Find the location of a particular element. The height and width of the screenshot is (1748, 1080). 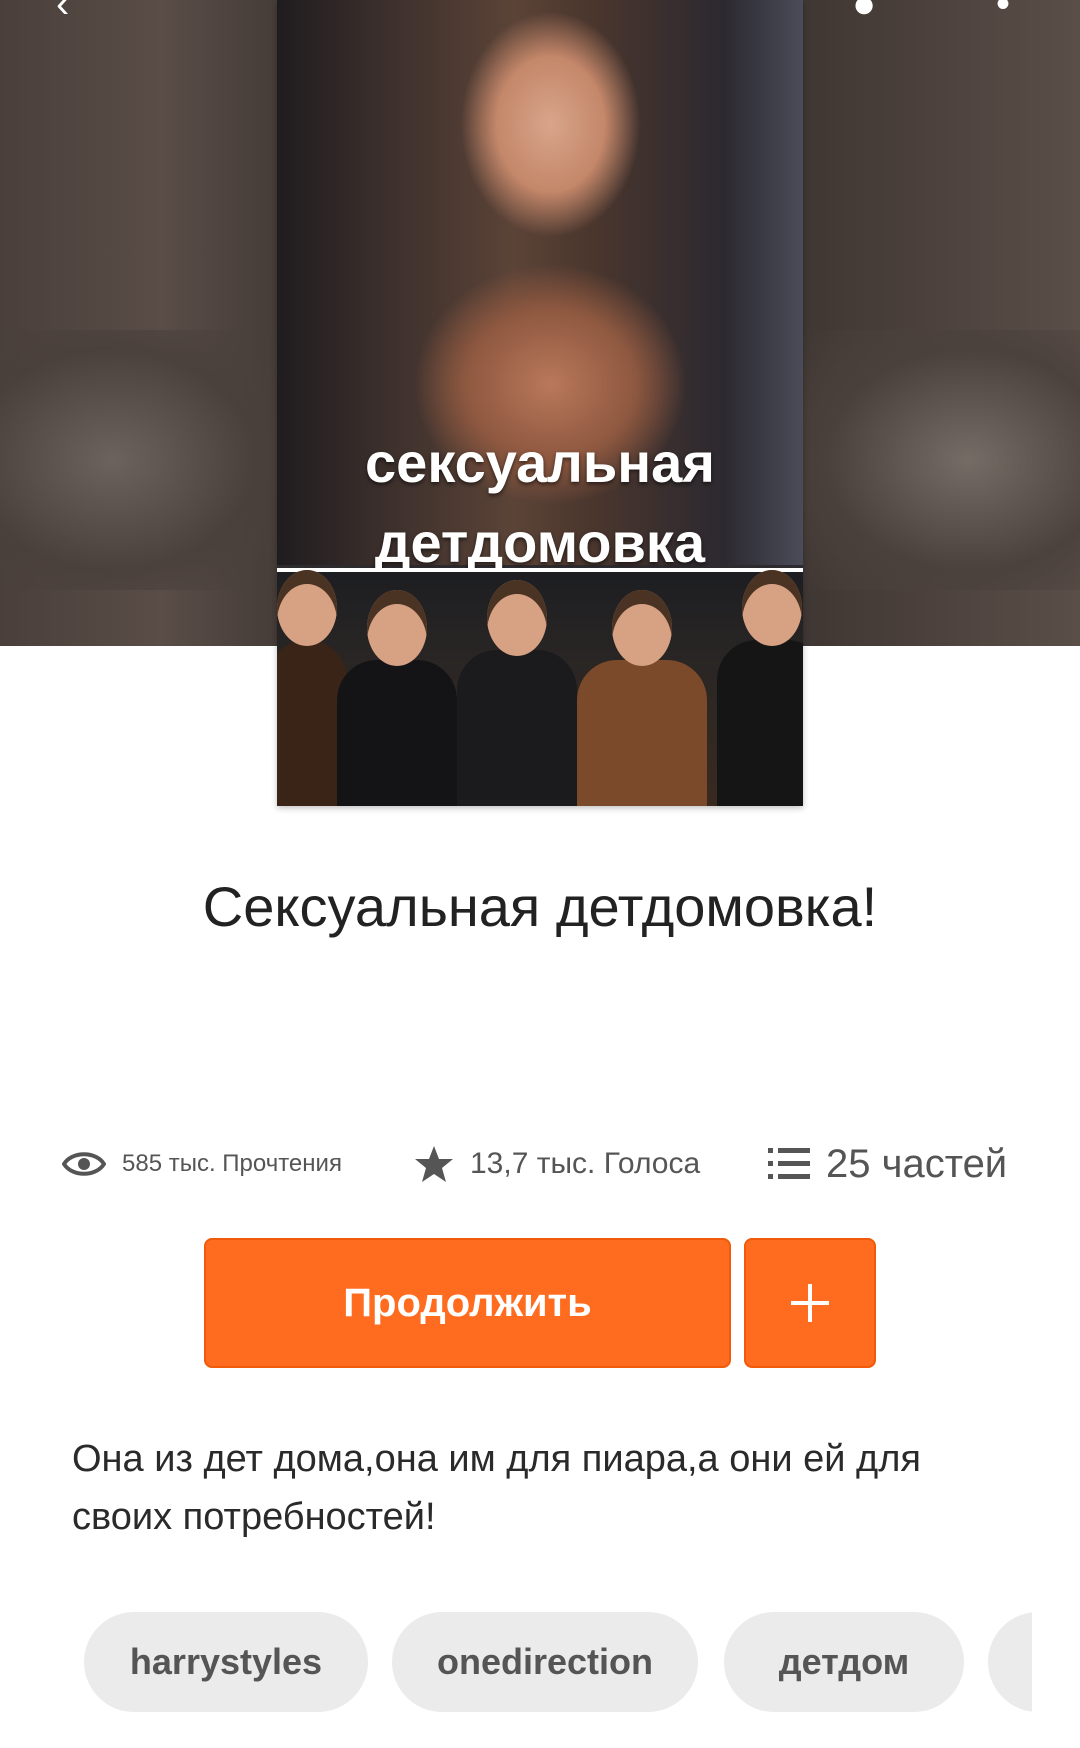

parts-stat: 25 частей is located at coordinates (887, 1164).